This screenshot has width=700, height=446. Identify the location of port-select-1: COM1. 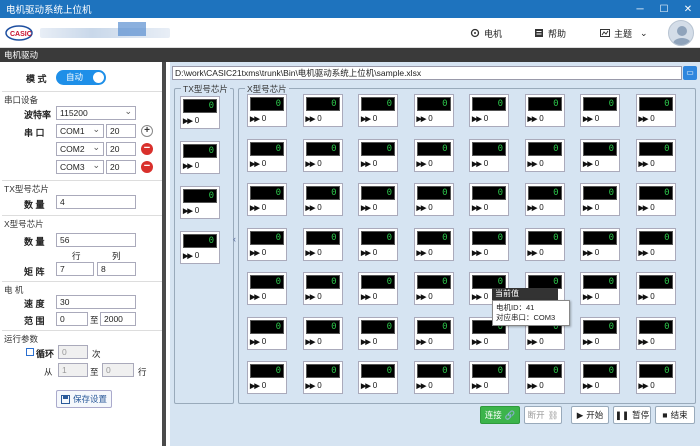
(80, 130).